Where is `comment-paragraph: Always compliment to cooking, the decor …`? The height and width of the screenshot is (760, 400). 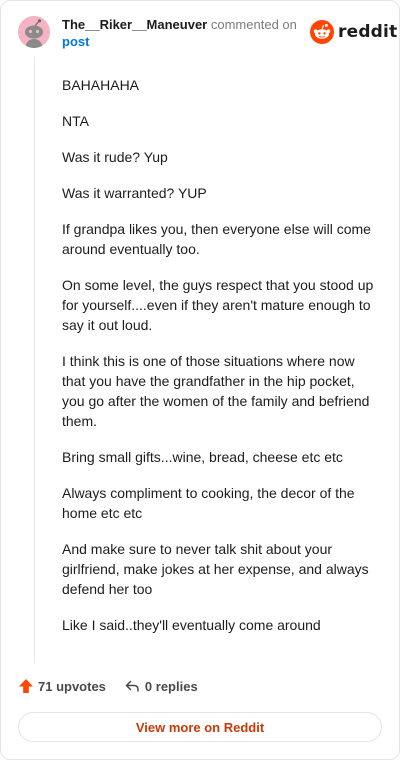 comment-paragraph: Always compliment to cooking, the decor … is located at coordinates (208, 503).